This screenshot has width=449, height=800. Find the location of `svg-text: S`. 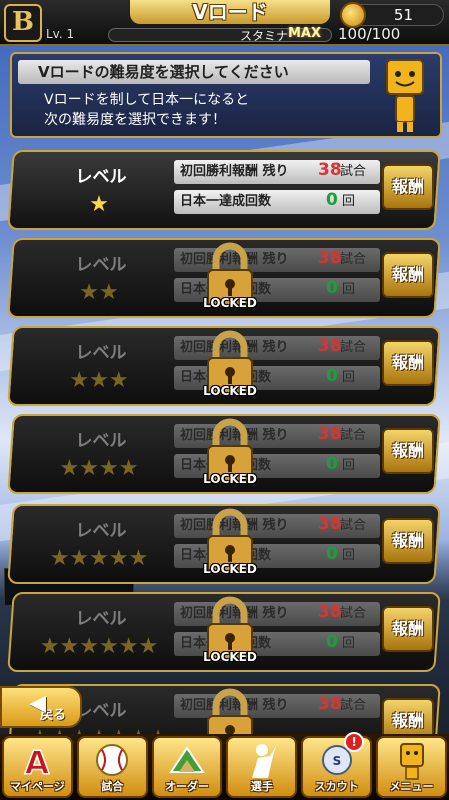

svg-text: S is located at coordinates (336, 761).